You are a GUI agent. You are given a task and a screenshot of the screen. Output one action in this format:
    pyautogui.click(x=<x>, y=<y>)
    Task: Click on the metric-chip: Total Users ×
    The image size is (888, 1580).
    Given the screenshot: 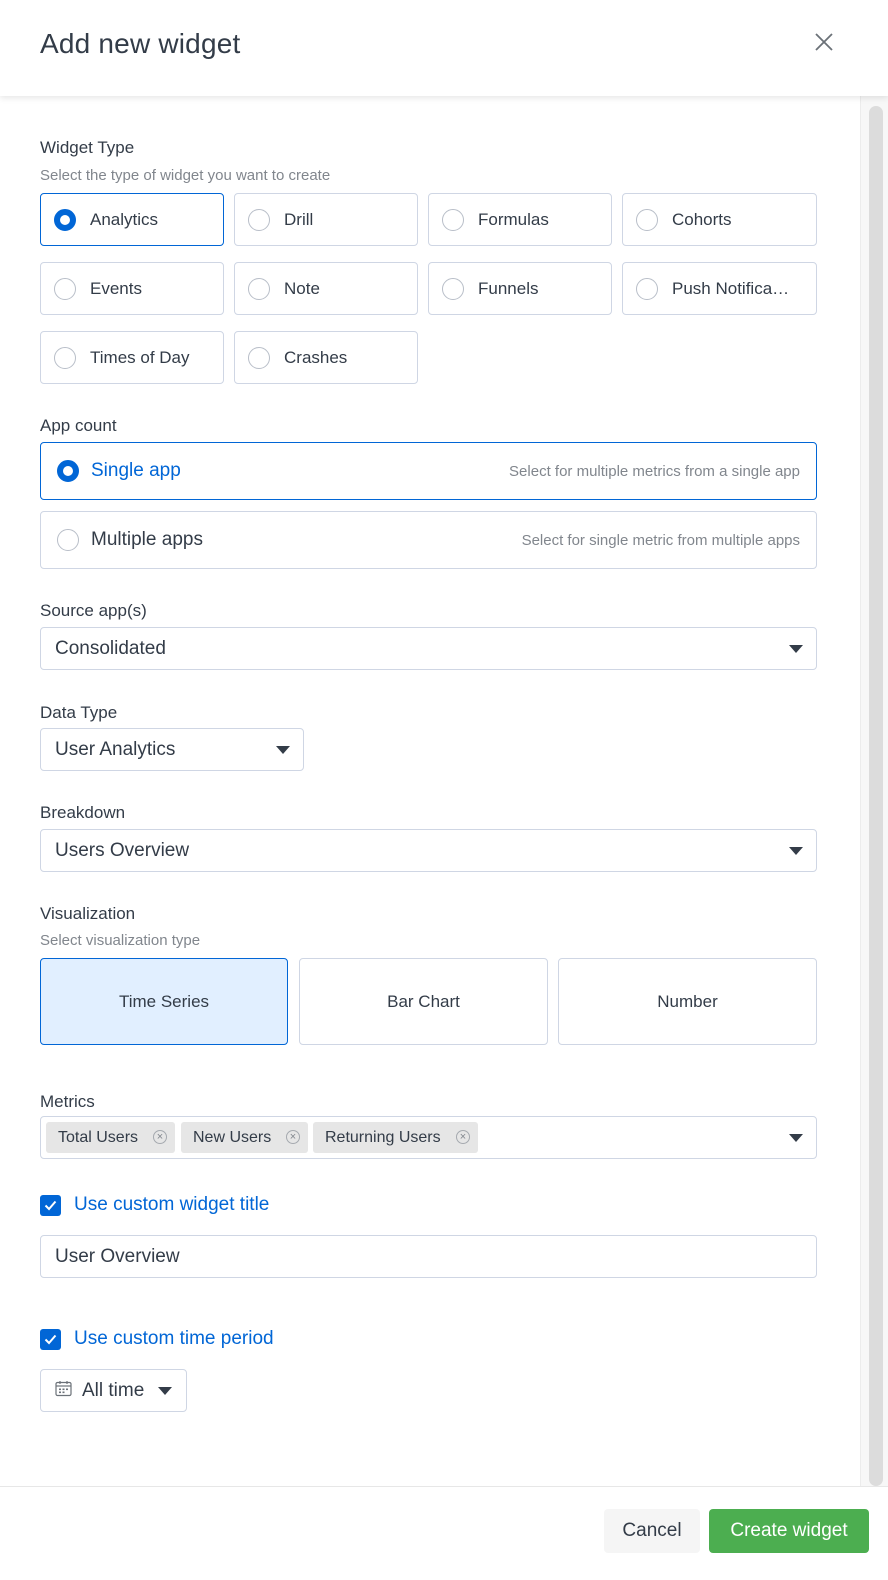 What is the action you would take?
    pyautogui.click(x=110, y=1137)
    